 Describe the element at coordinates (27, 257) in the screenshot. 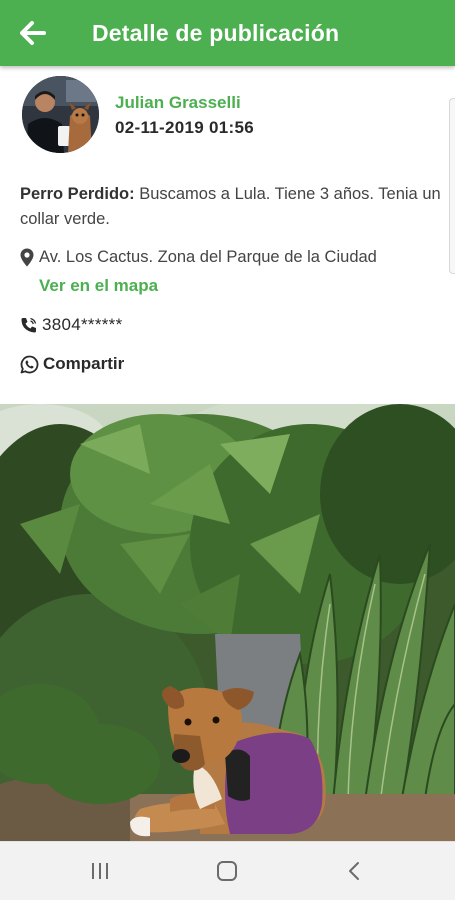

I see `map-marker-icon` at that location.